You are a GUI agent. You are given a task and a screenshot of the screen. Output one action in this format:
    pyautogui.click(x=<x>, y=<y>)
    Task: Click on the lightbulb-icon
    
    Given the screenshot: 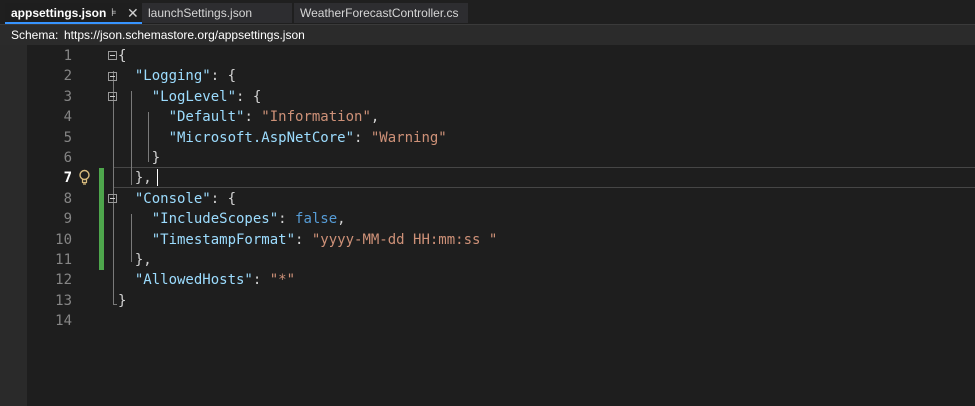 What is the action you would take?
    pyautogui.click(x=84, y=177)
    